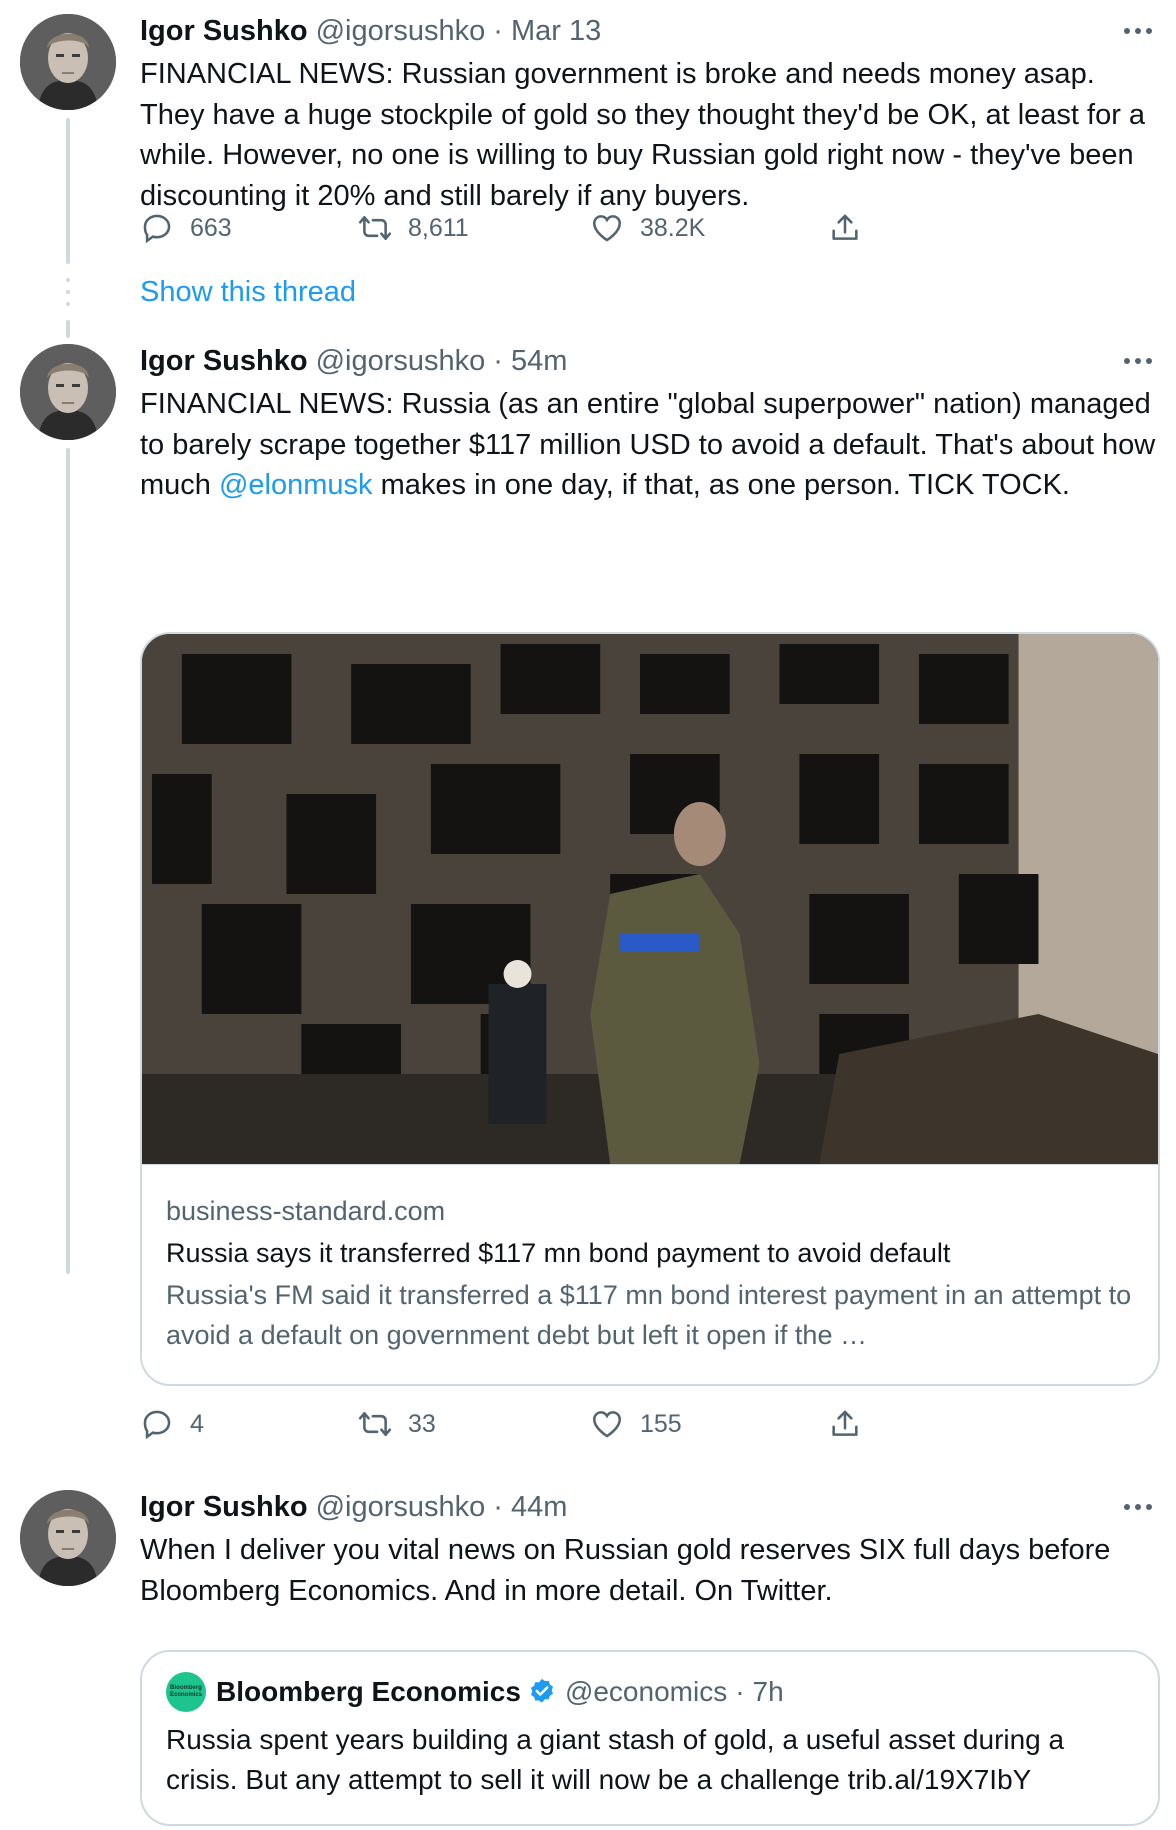 This screenshot has height=1830, width=1176. Describe the element at coordinates (768, 1692) in the screenshot. I see `quote-timestamp: 7h` at that location.